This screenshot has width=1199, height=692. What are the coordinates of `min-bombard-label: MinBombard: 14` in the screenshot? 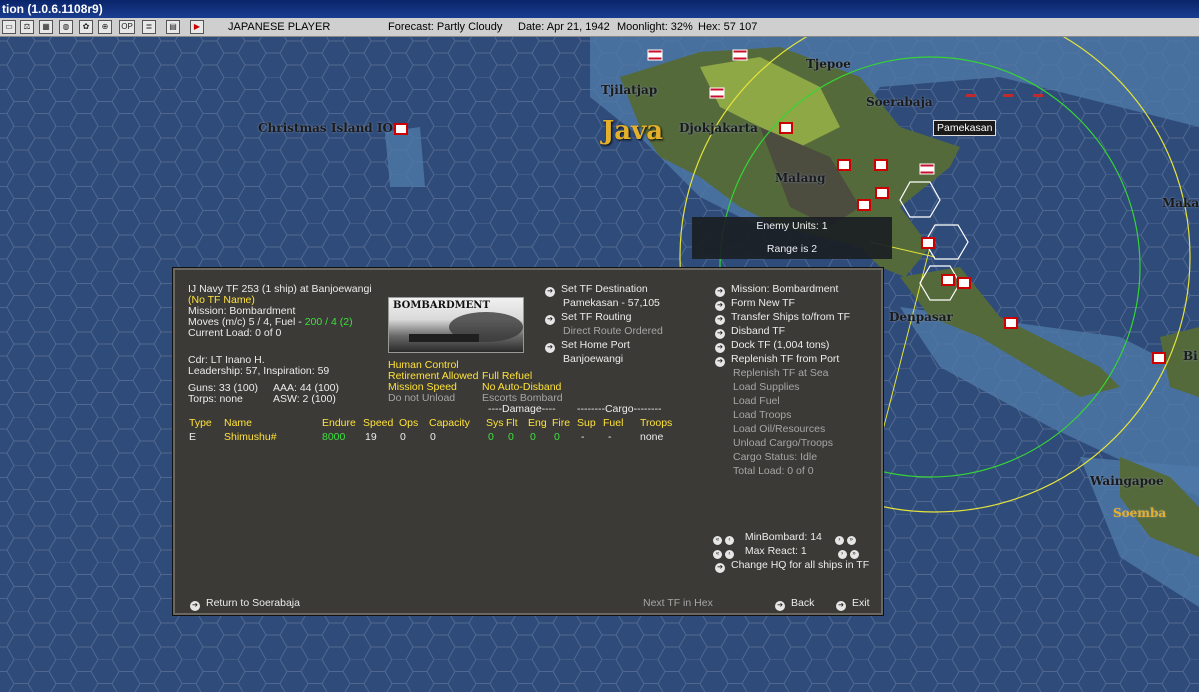 It's located at (783, 537).